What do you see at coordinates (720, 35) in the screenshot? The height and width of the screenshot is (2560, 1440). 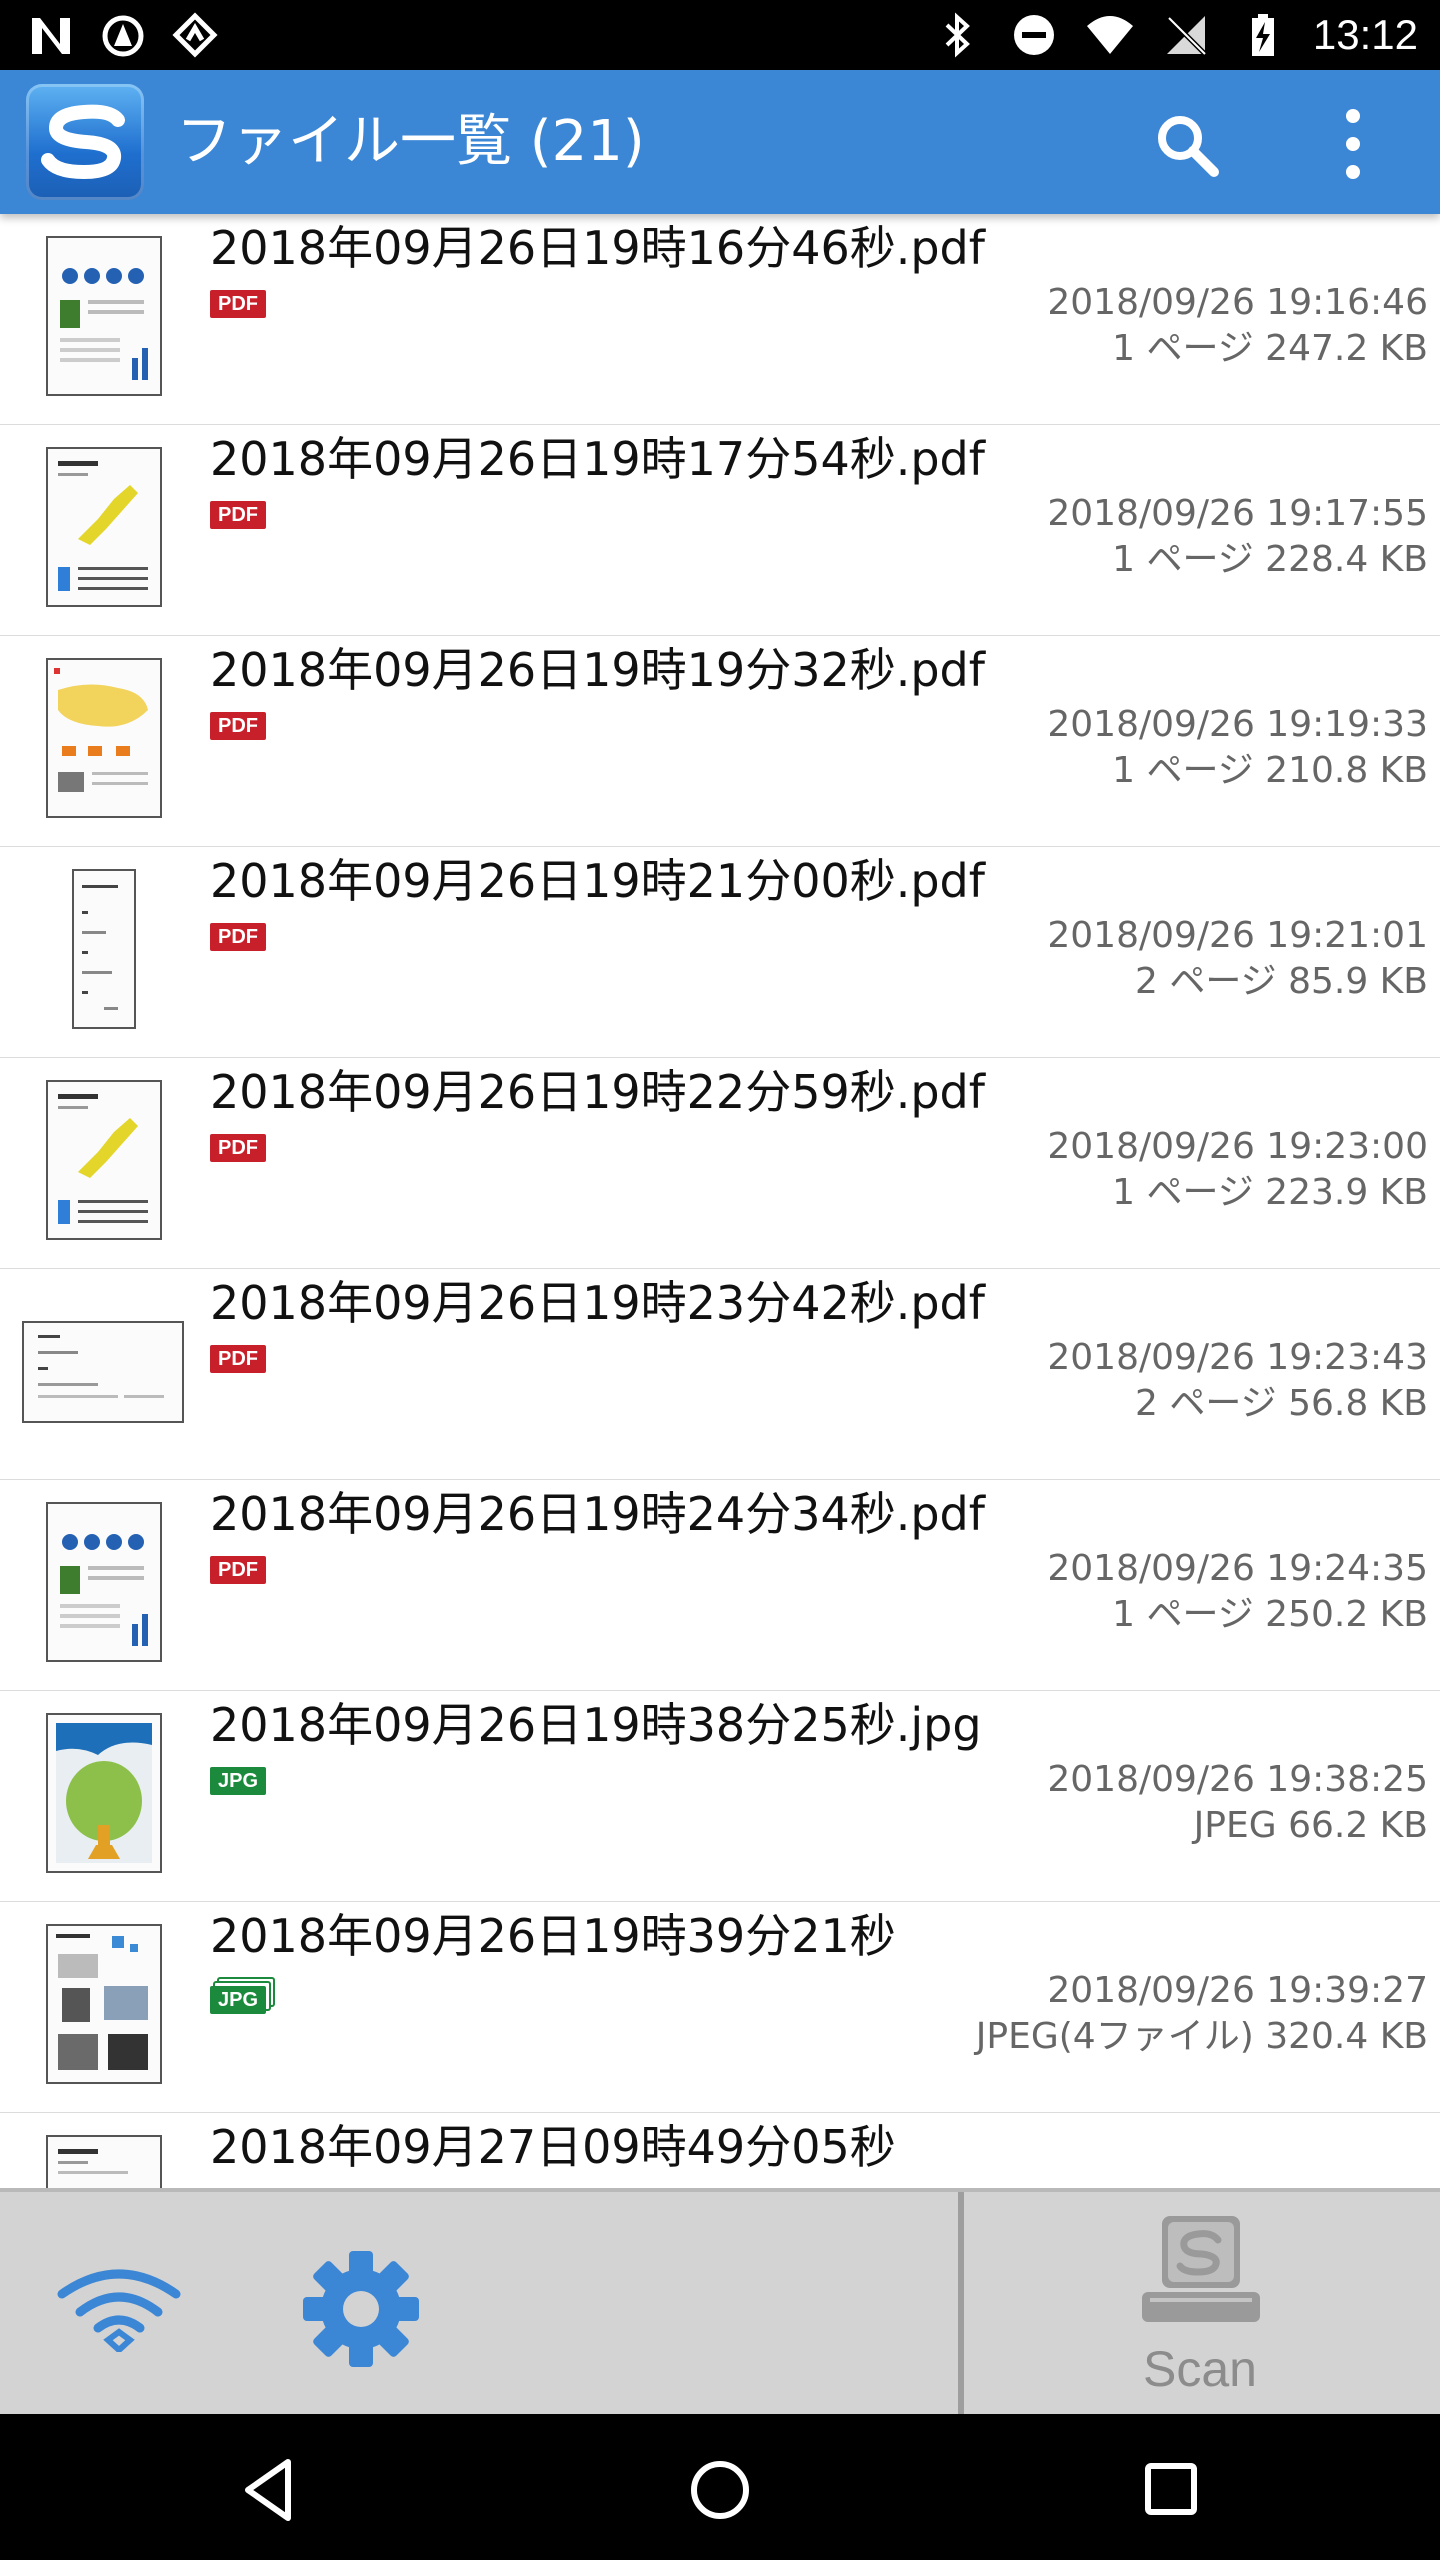 I see `status-bar: 13:12` at bounding box center [720, 35].